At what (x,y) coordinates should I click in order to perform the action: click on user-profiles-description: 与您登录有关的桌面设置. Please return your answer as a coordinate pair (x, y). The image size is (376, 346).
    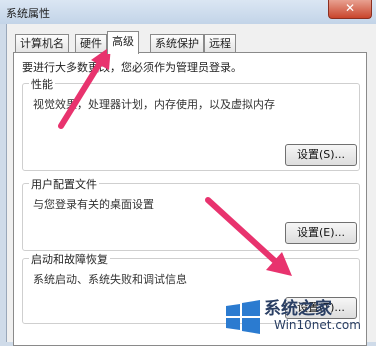
    Looking at the image, I should click on (93, 204).